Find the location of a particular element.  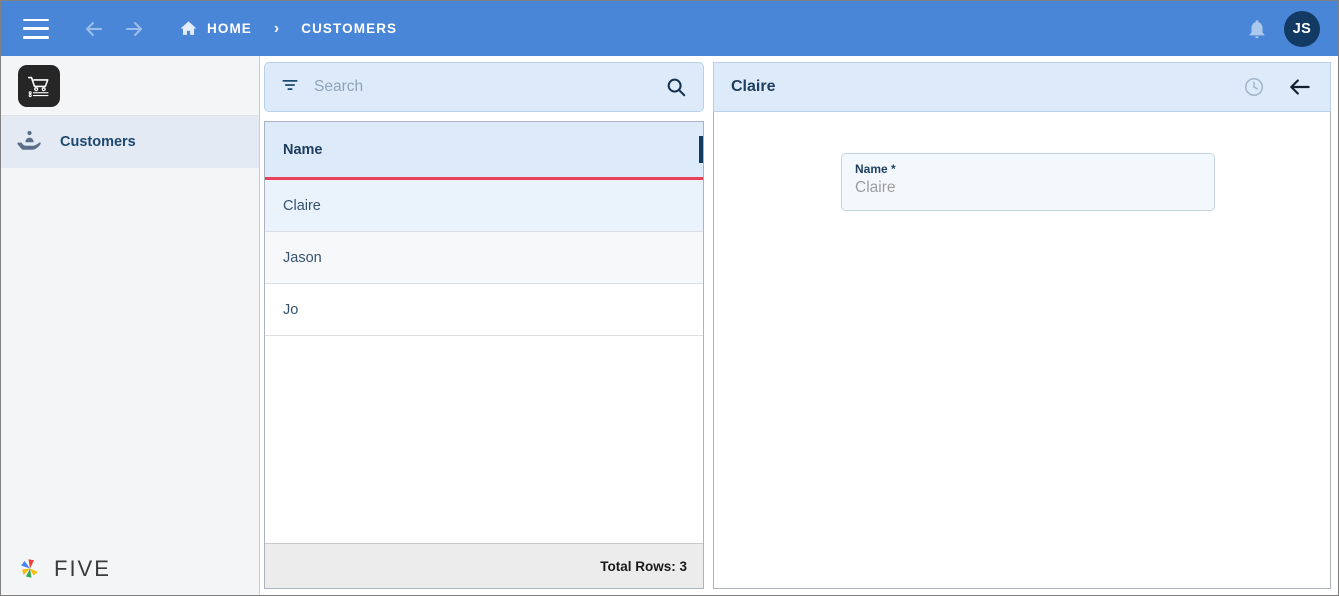

name-field-wrapper: Name * is located at coordinates (1028, 182).